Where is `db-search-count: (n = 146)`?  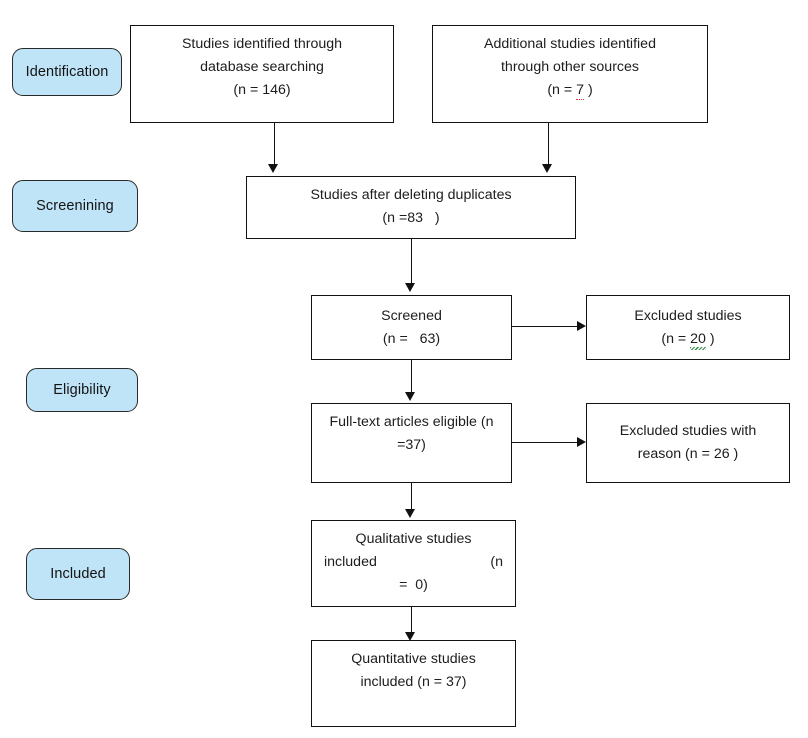 db-search-count: (n = 146) is located at coordinates (262, 90).